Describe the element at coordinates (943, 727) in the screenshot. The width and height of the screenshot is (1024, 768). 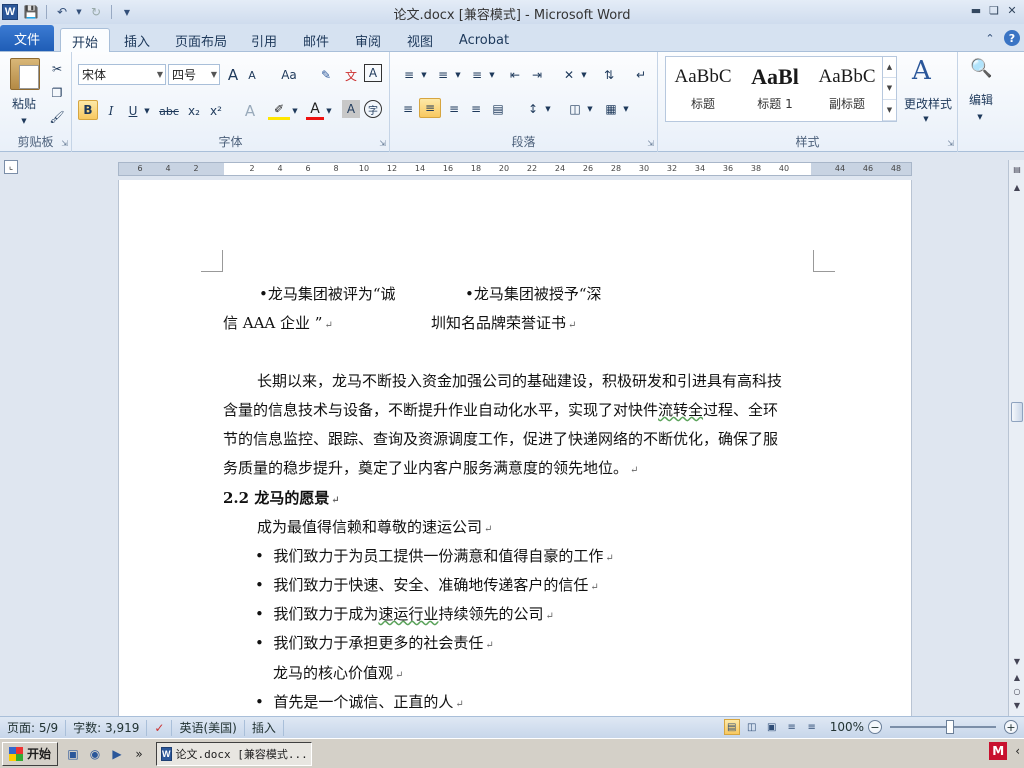
I see `zoom-slider` at that location.